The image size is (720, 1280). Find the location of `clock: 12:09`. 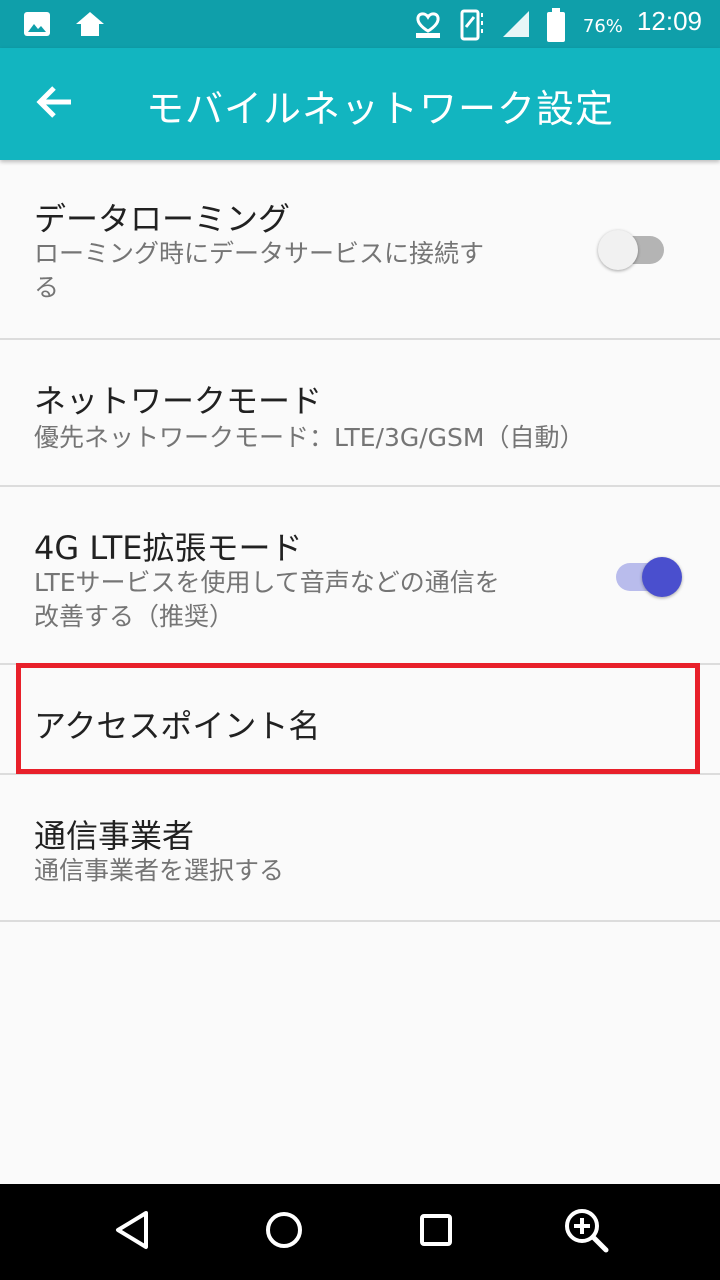

clock: 12:09 is located at coordinates (669, 21).